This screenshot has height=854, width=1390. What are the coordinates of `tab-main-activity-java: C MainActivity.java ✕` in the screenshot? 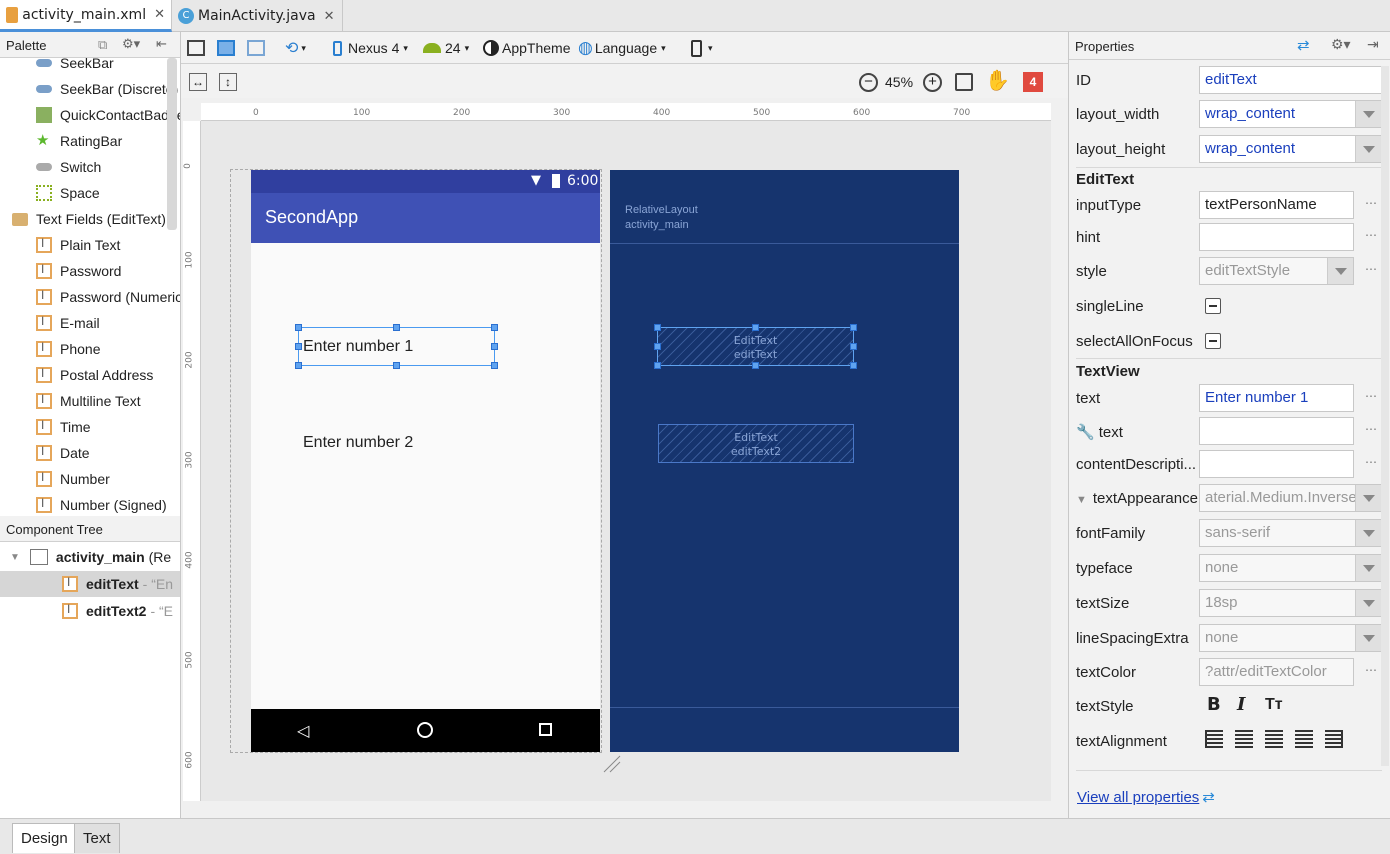 It's located at (257, 16).